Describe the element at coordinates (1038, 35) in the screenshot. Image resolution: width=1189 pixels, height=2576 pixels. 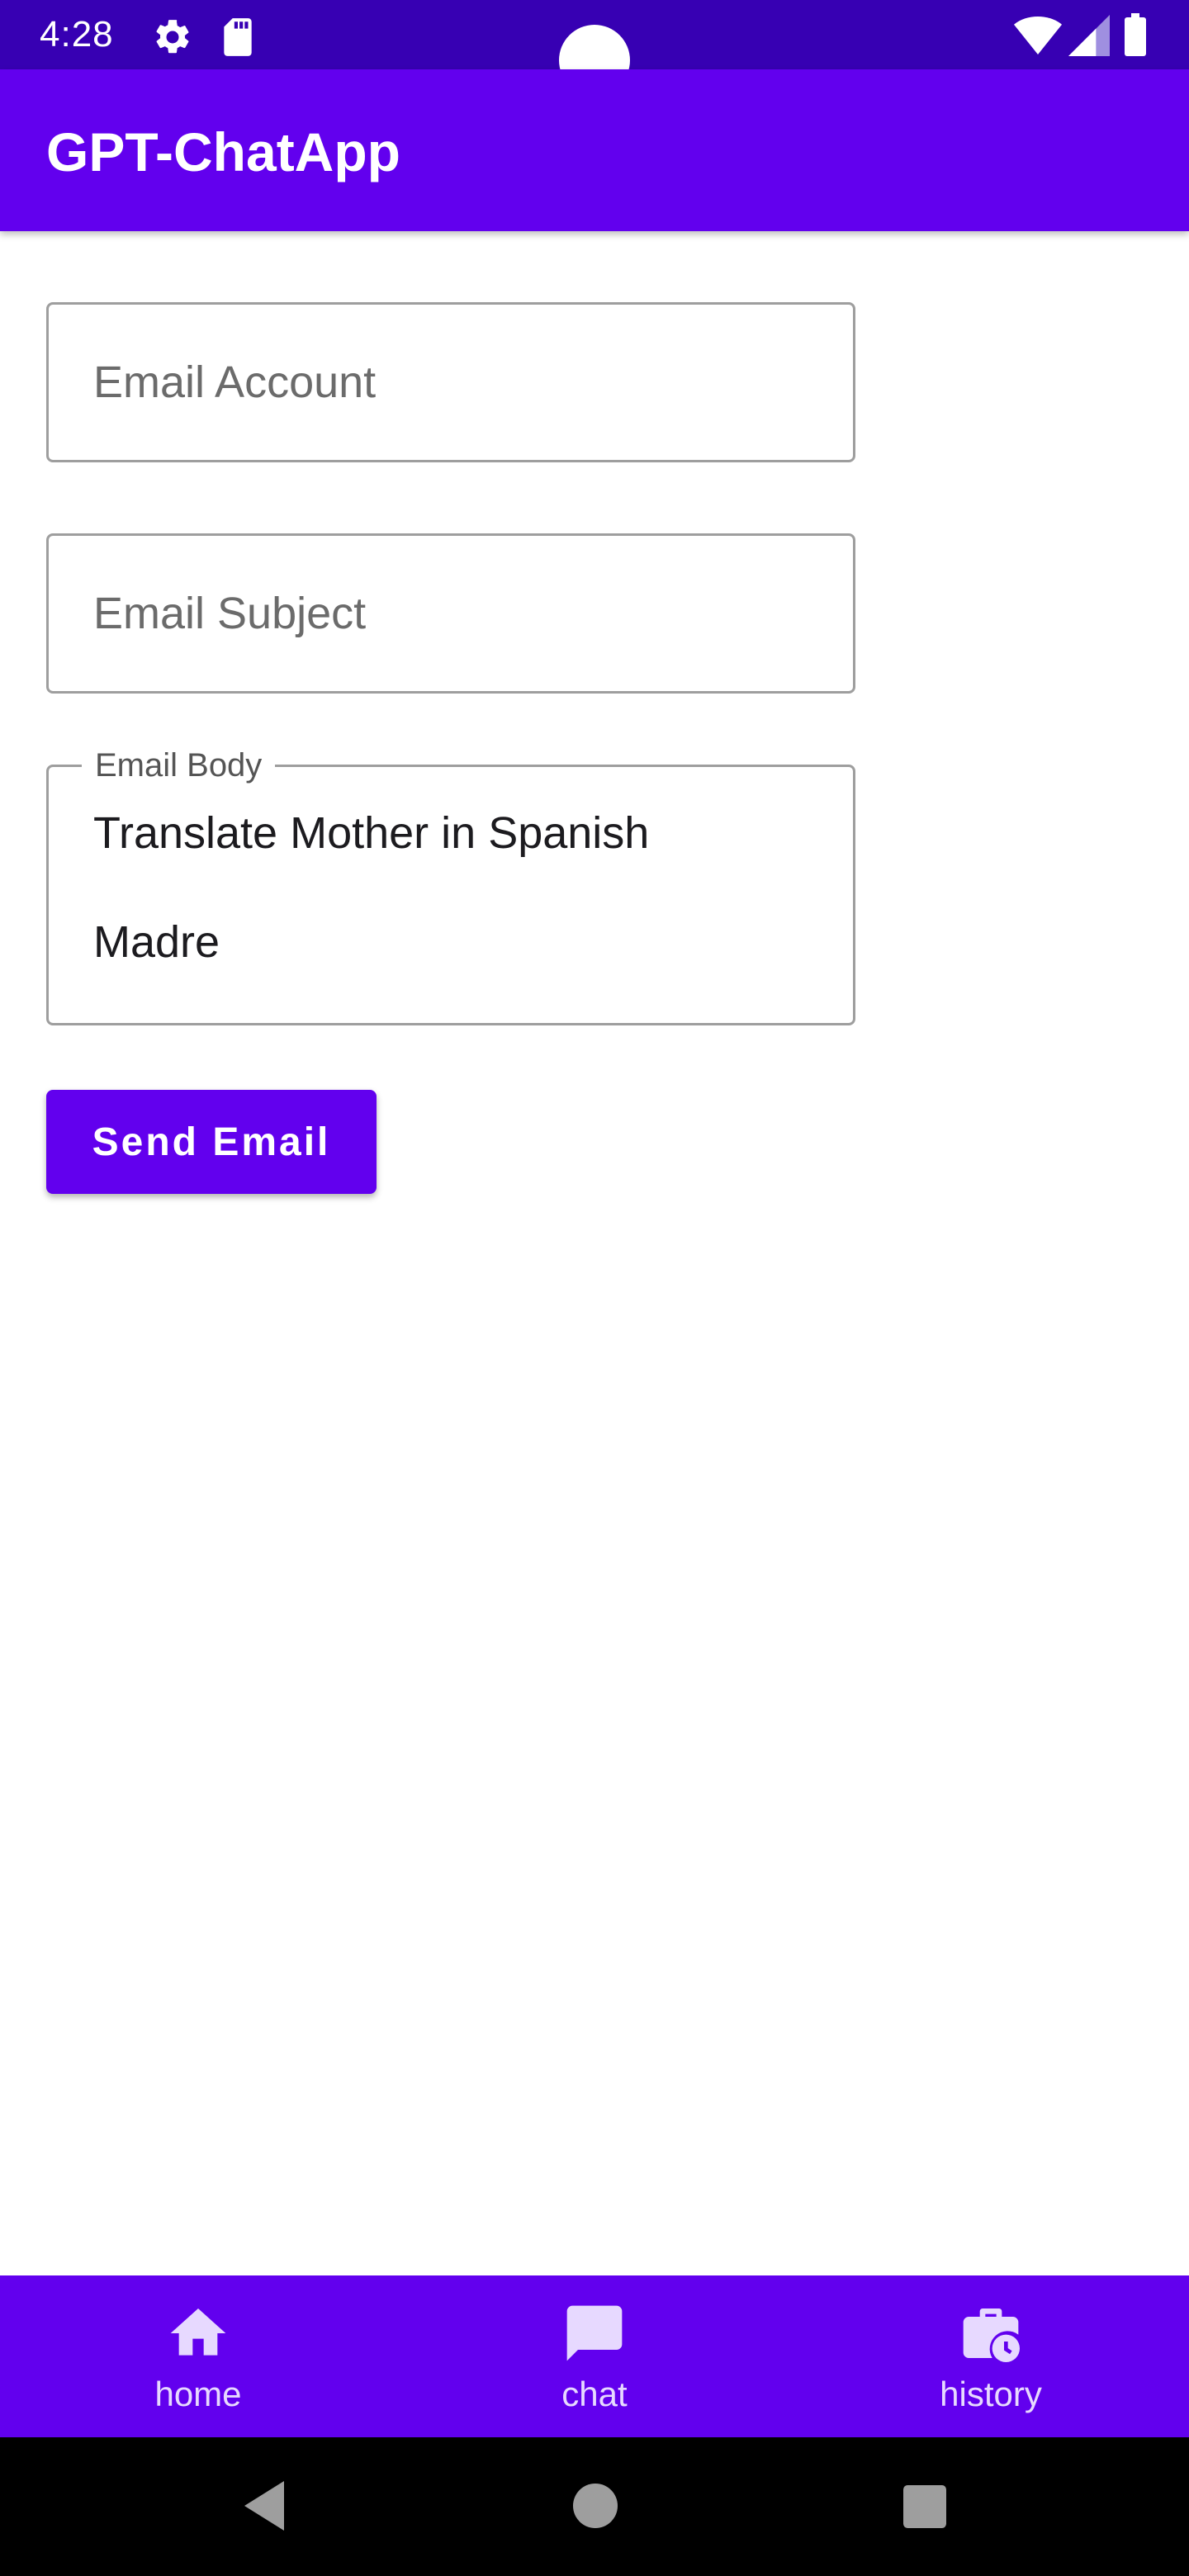
I see `wifi-icon` at that location.